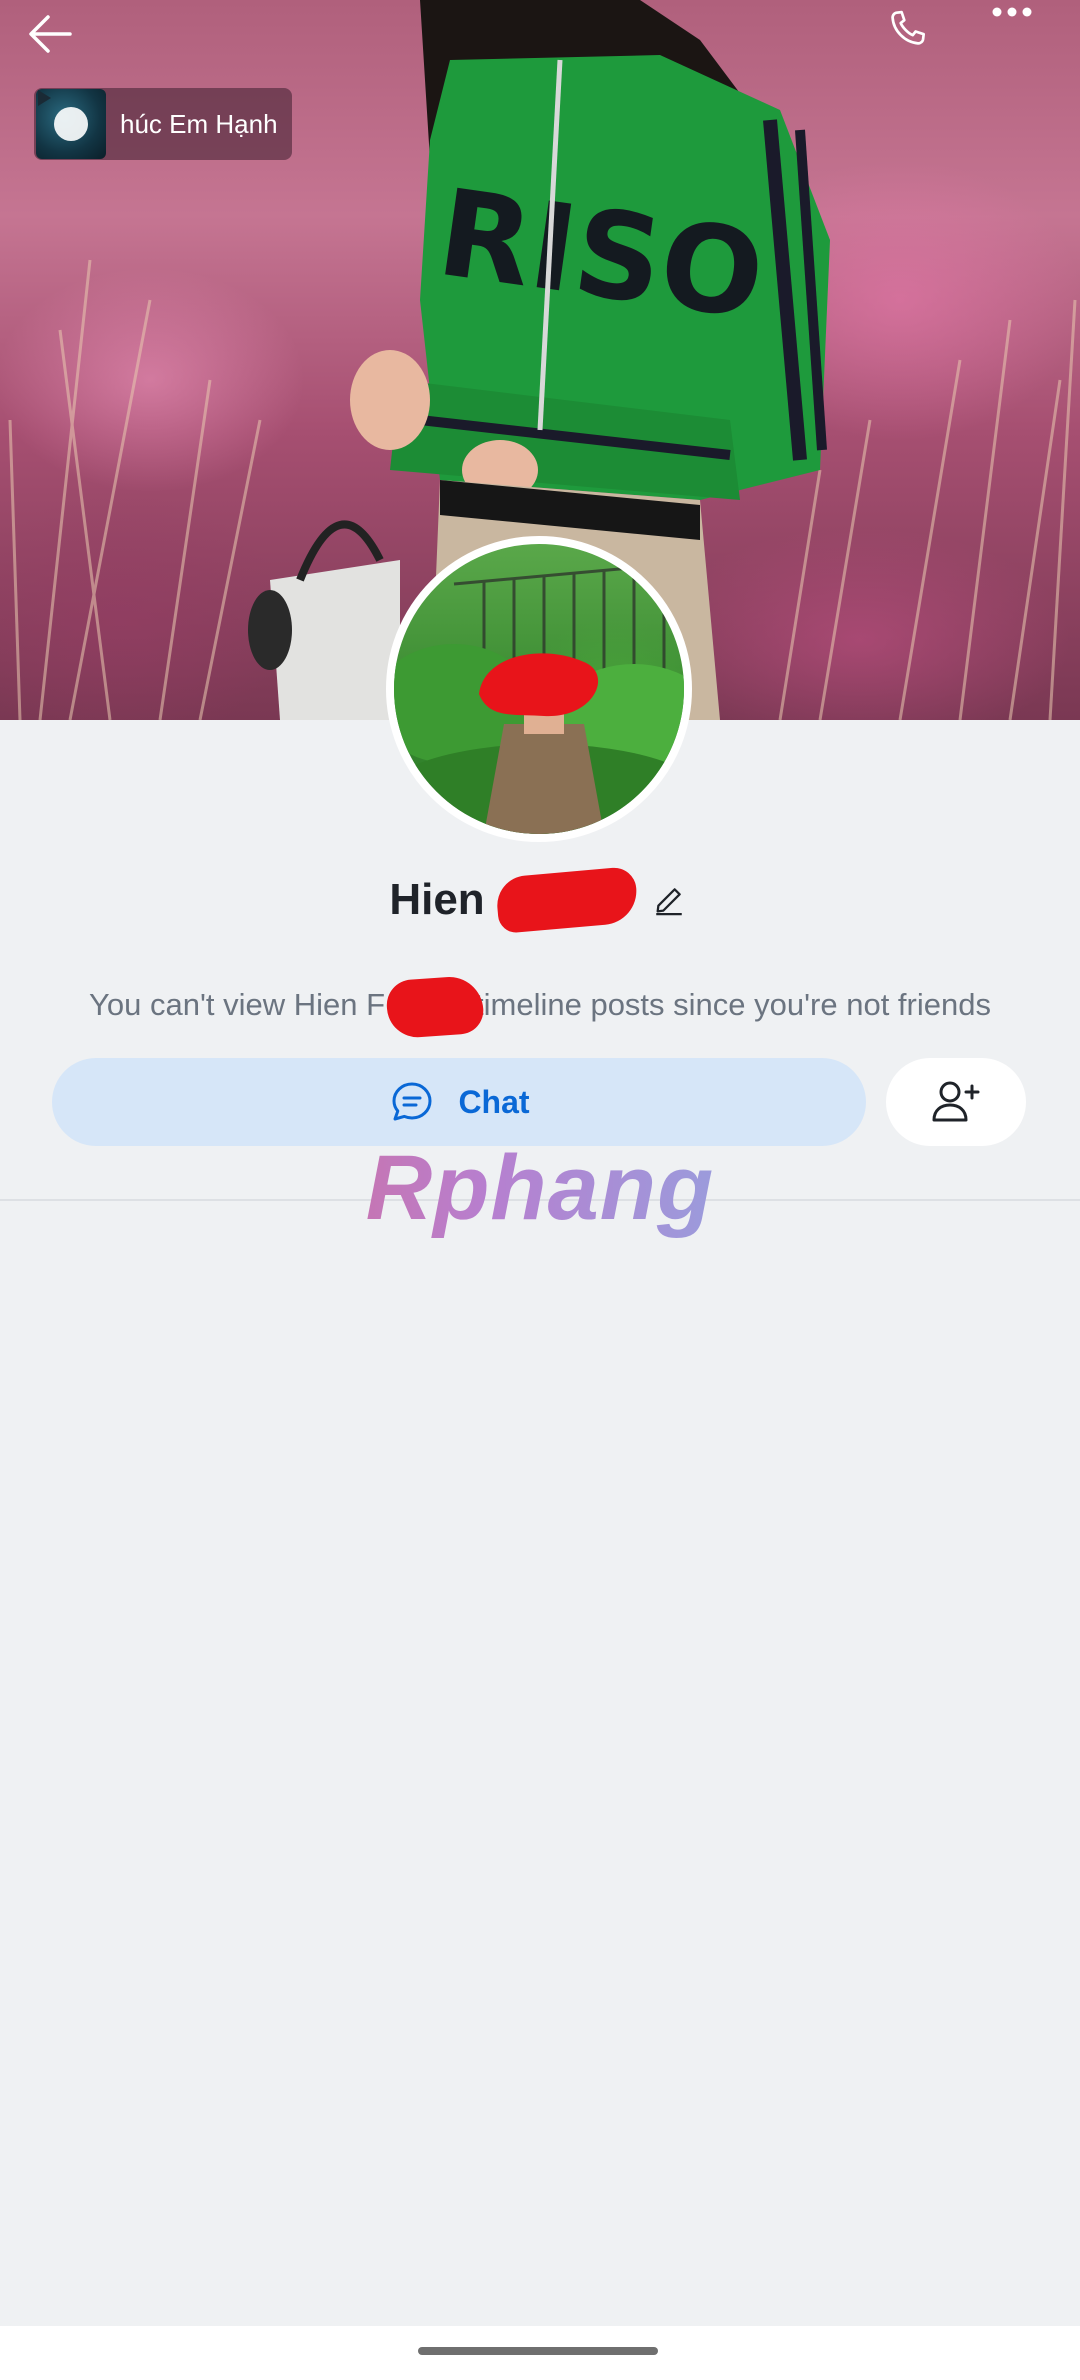 This screenshot has width=1080, height=2380. I want to click on back-button, so click(63, 49).